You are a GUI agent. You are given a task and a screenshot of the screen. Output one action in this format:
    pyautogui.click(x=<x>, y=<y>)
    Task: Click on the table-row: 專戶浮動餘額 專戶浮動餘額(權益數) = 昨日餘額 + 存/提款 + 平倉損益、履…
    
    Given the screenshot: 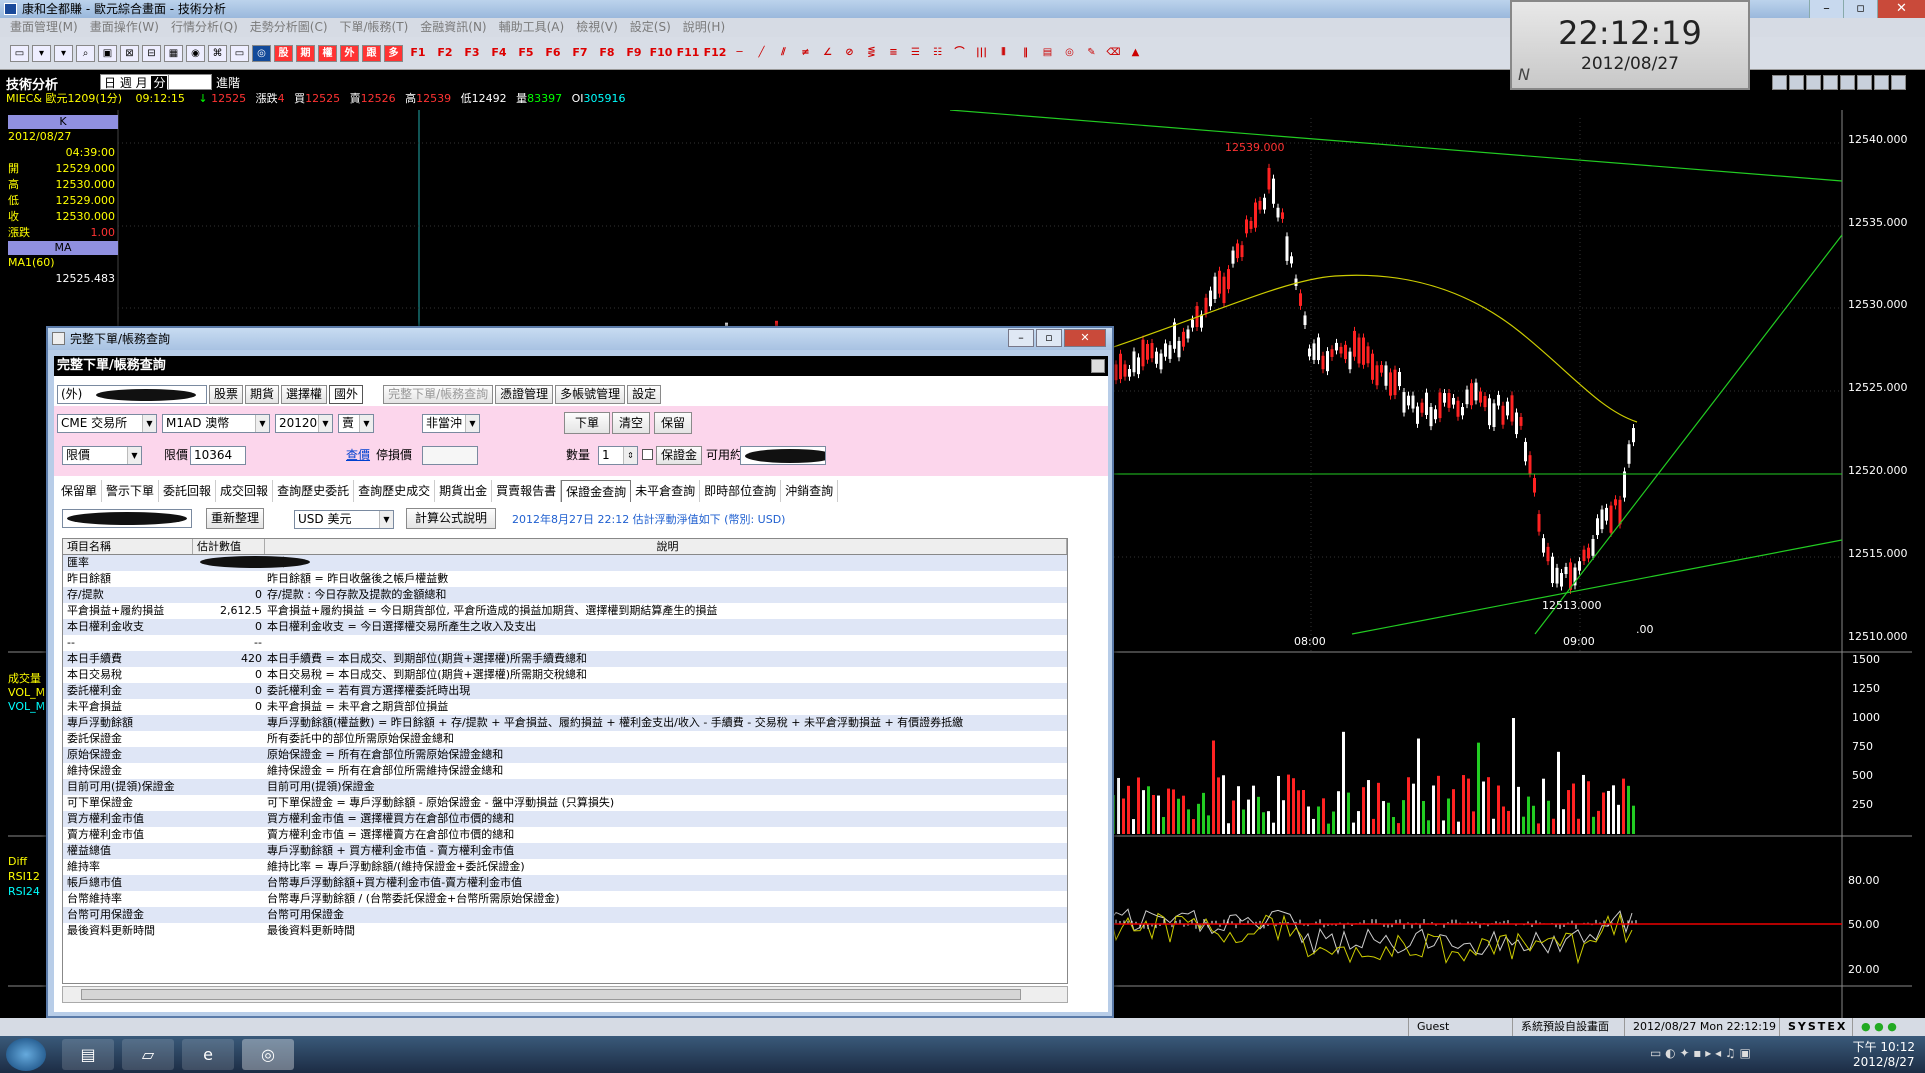 What is the action you would take?
    pyautogui.click(x=565, y=723)
    